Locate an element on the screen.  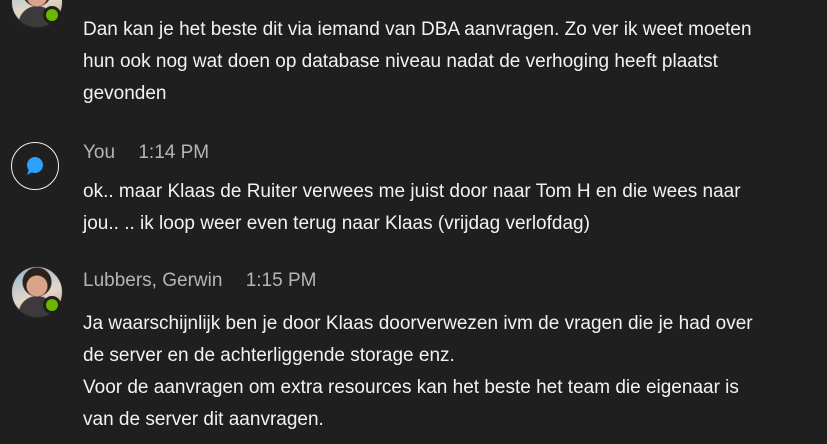
message-line: van de server dit aanvragen. is located at coordinates (203, 419).